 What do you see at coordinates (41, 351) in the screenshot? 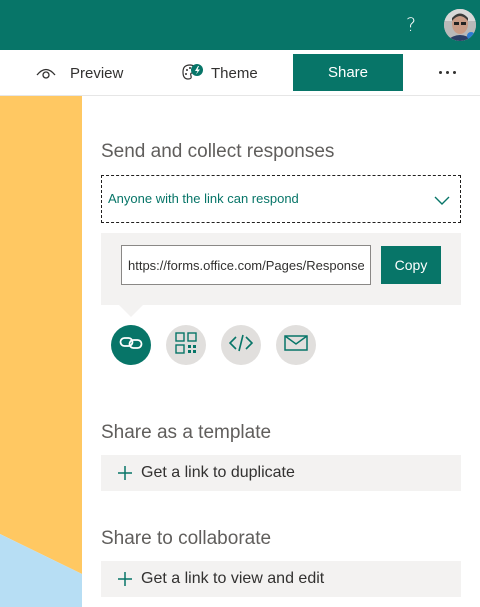
I see `form-background-decoration` at bounding box center [41, 351].